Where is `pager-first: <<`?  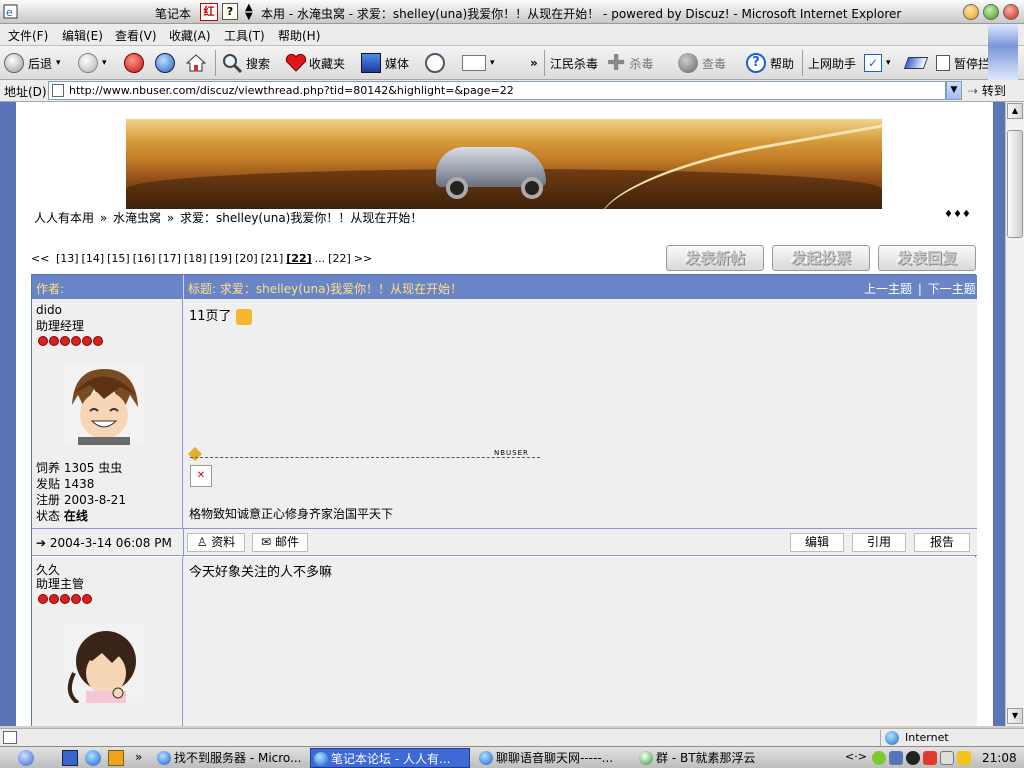 pager-first: << is located at coordinates (40, 258).